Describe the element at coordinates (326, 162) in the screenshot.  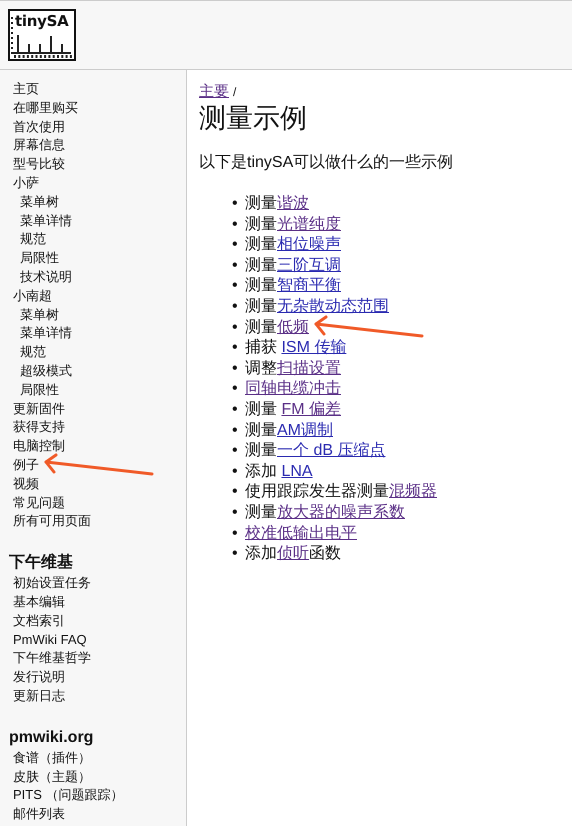
I see `intro-text: 以下是tinySA可以做什么的一些示例` at that location.